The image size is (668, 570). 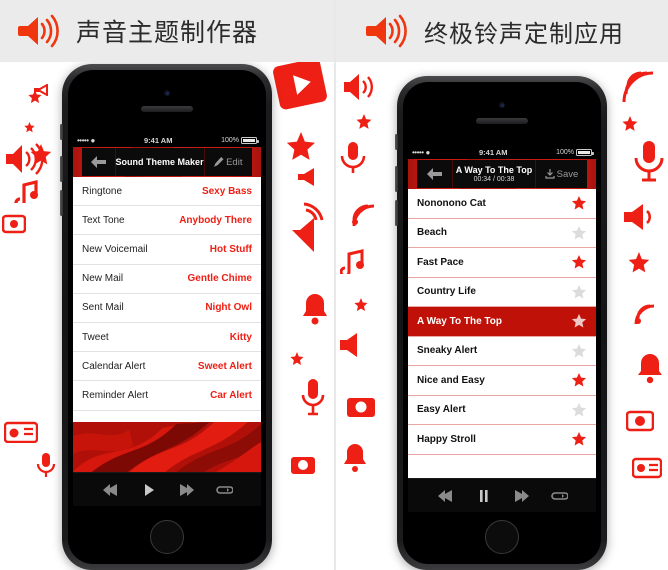 What do you see at coordinates (167, 337) in the screenshot?
I see `list-item: Tweet Kitty` at bounding box center [167, 337].